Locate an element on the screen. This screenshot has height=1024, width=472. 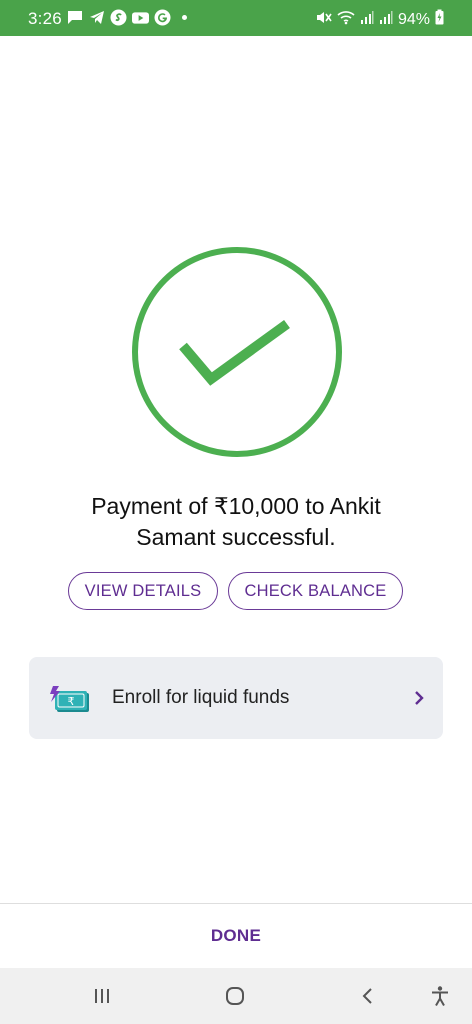
battery-charging-icon is located at coordinates (439, 19).